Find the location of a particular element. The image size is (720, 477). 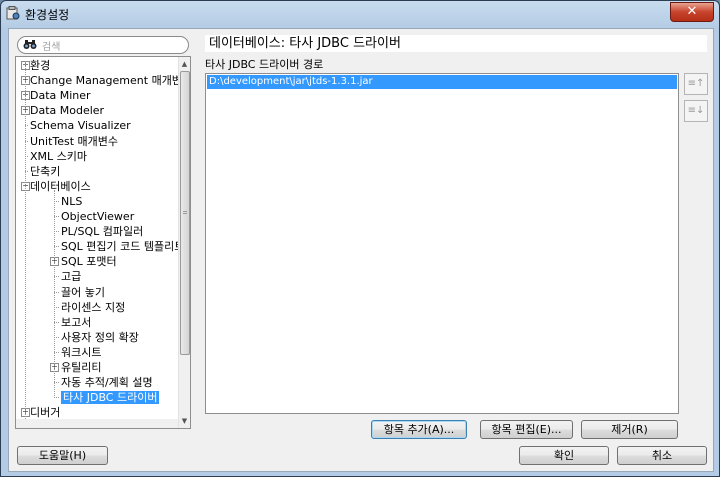

tree-item: 라이센스 지정 is located at coordinates (93, 307).